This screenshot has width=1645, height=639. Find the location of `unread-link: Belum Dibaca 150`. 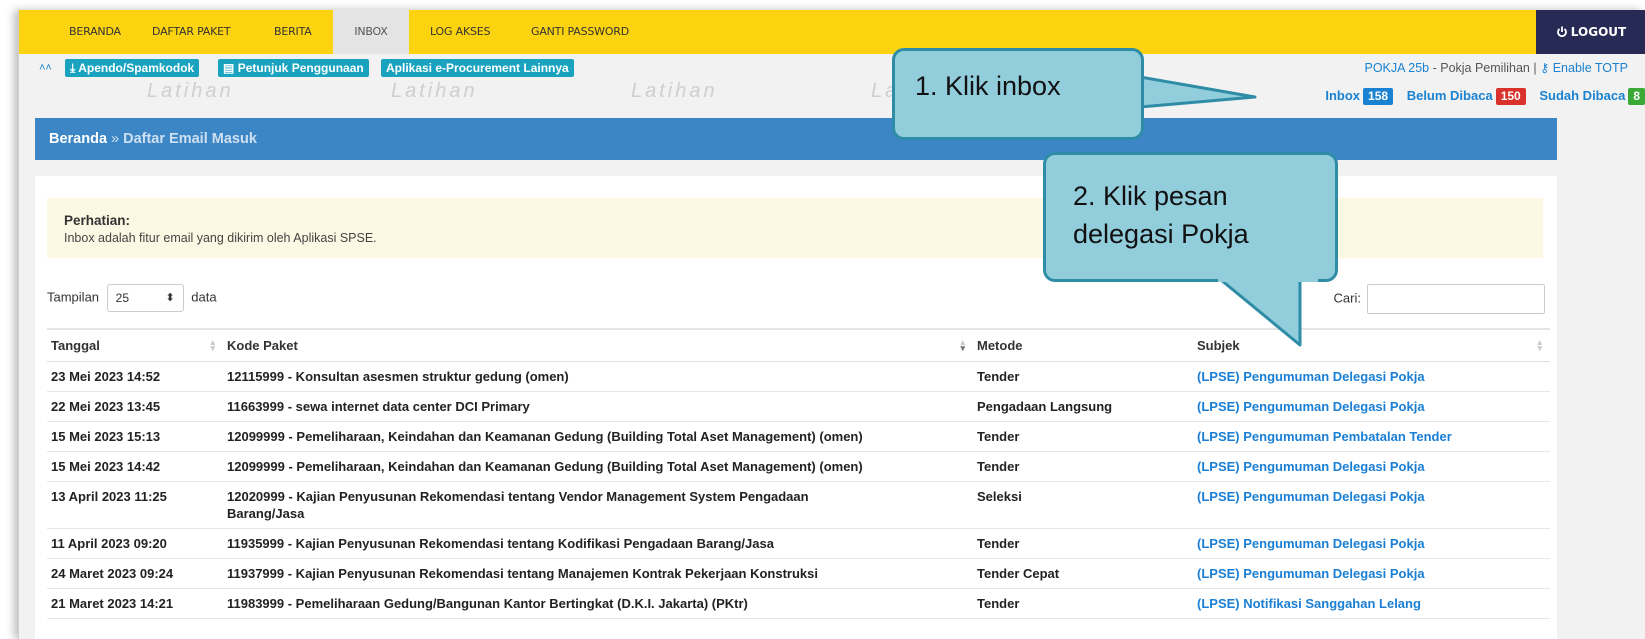

unread-link: Belum Dibaca 150 is located at coordinates (1466, 96).